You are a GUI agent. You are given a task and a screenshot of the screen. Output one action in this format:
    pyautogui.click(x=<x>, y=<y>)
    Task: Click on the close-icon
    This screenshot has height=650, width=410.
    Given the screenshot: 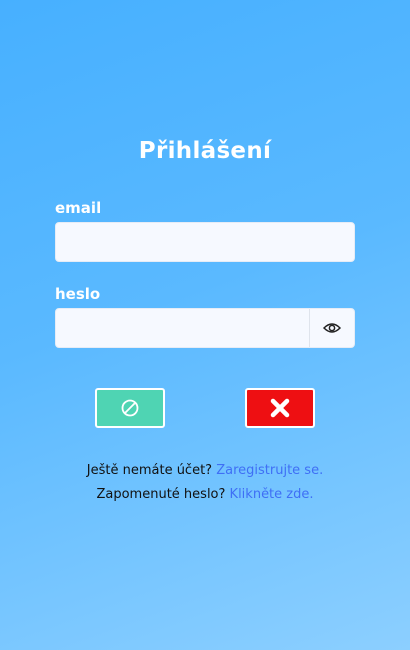 What is the action you would take?
    pyautogui.click(x=280, y=408)
    